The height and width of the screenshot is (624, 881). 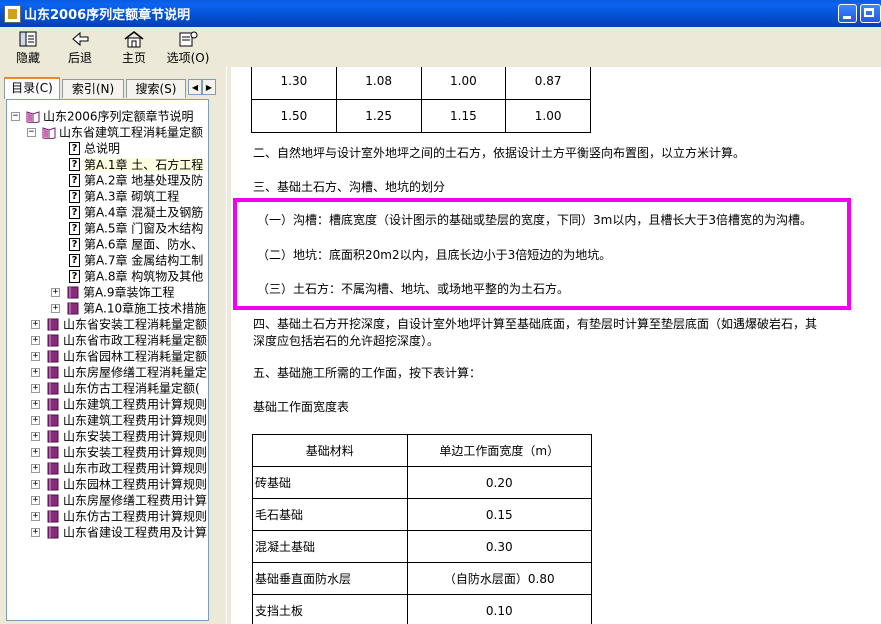 What do you see at coordinates (135, 532) in the screenshot?
I see `tree-label: 山东省建设工程费用及计算` at bounding box center [135, 532].